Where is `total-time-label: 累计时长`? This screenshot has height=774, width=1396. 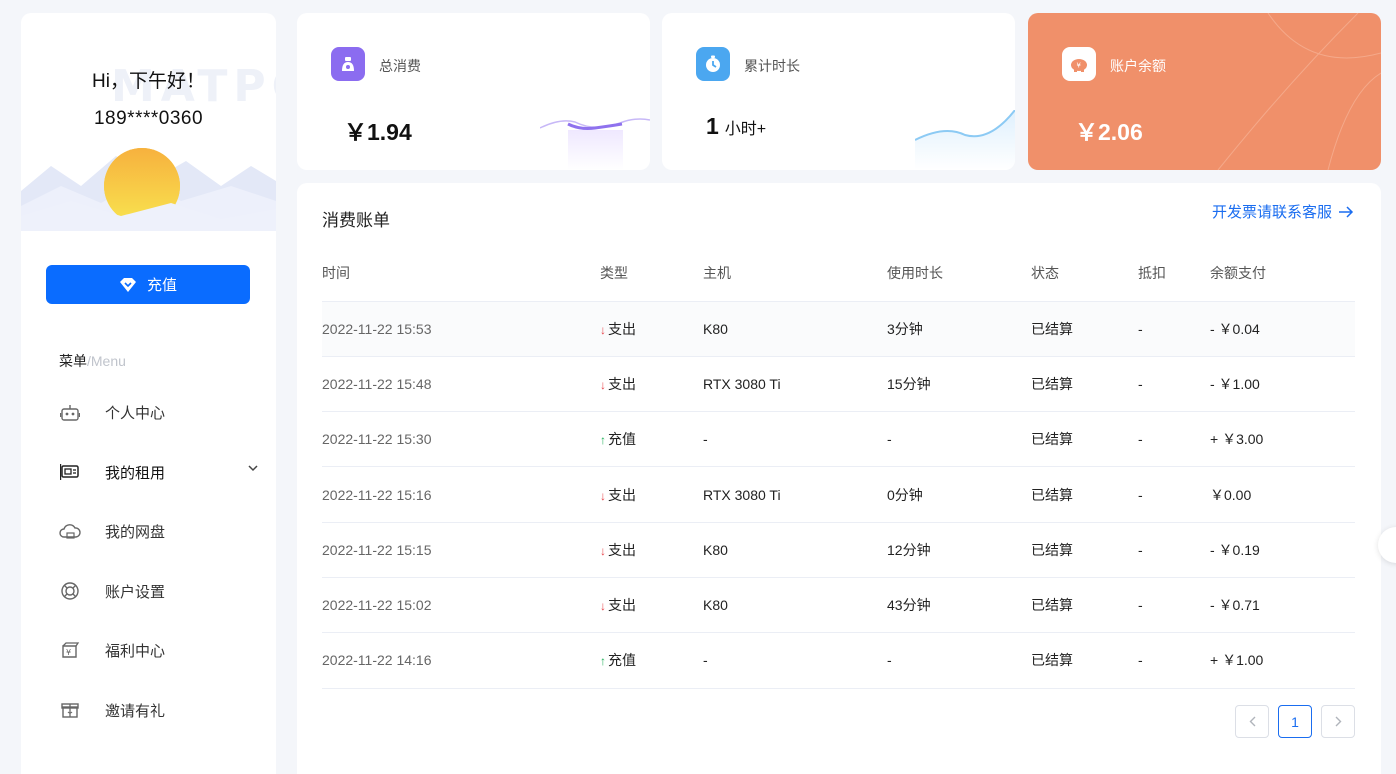 total-time-label: 累计时长 is located at coordinates (772, 66).